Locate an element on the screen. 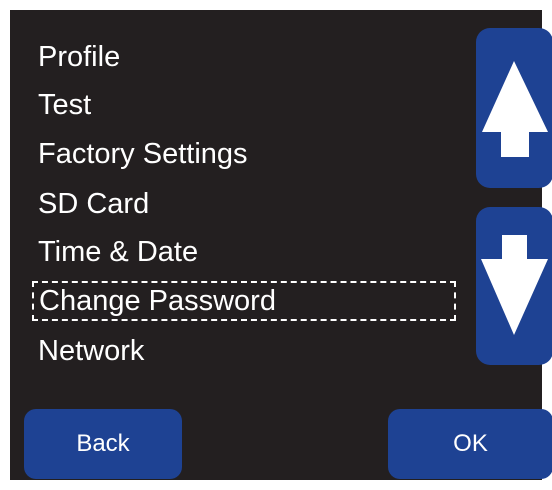  back-button: Back is located at coordinates (103, 444).